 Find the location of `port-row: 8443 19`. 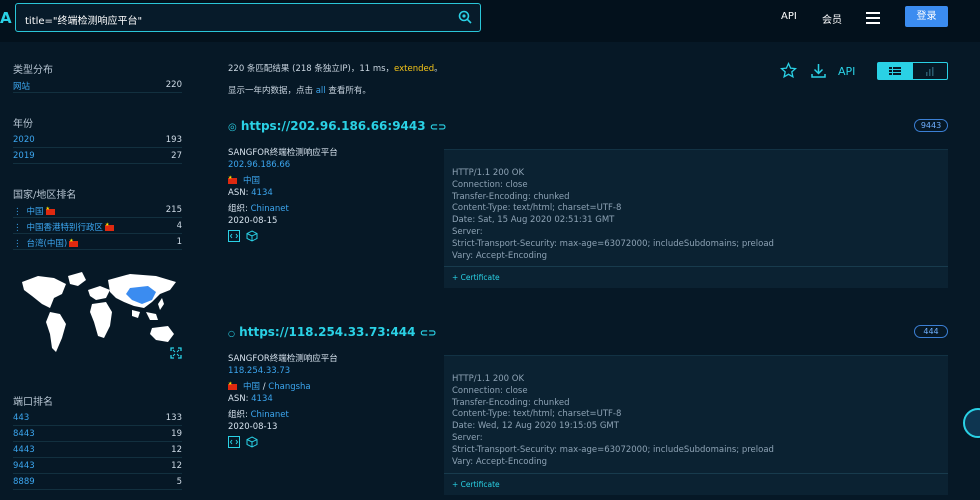

port-row: 8443 19 is located at coordinates (97, 434).